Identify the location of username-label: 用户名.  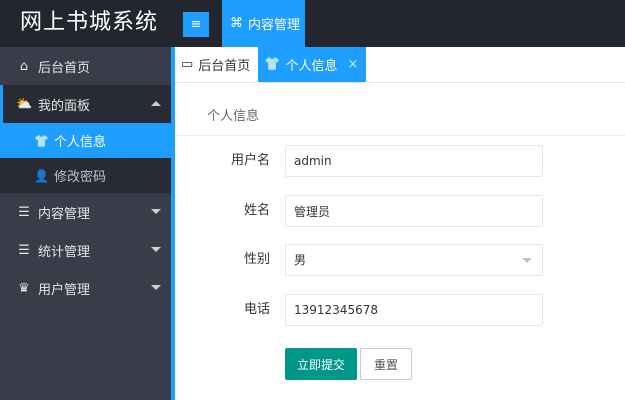
(250, 160).